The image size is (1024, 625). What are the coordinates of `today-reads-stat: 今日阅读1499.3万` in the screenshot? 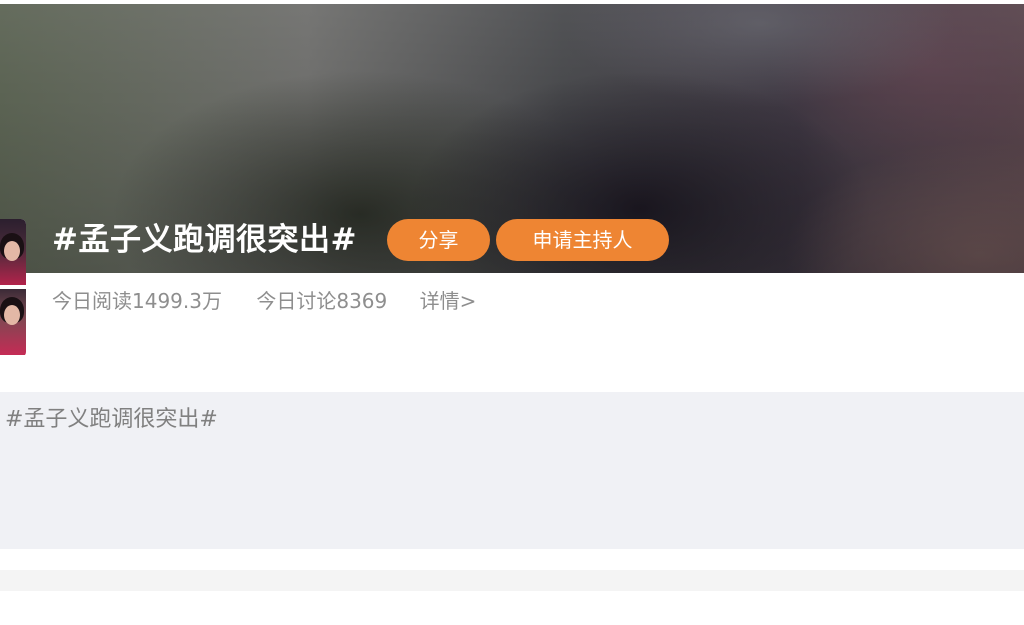 It's located at (137, 301).